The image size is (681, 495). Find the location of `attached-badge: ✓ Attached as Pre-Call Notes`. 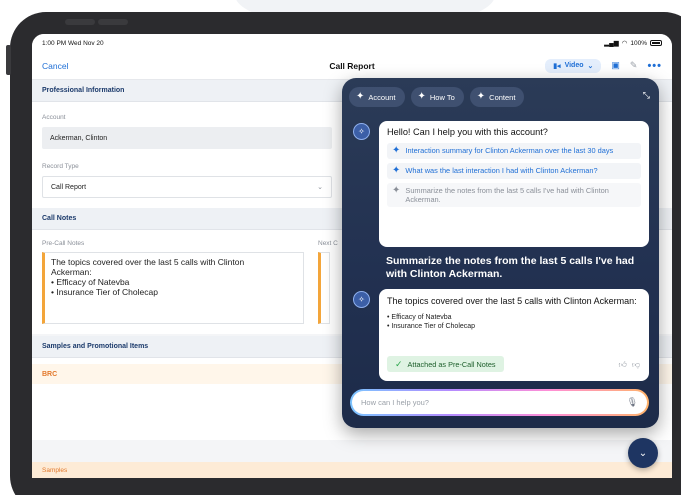

attached-badge: ✓ Attached as Pre-Call Notes is located at coordinates (445, 364).